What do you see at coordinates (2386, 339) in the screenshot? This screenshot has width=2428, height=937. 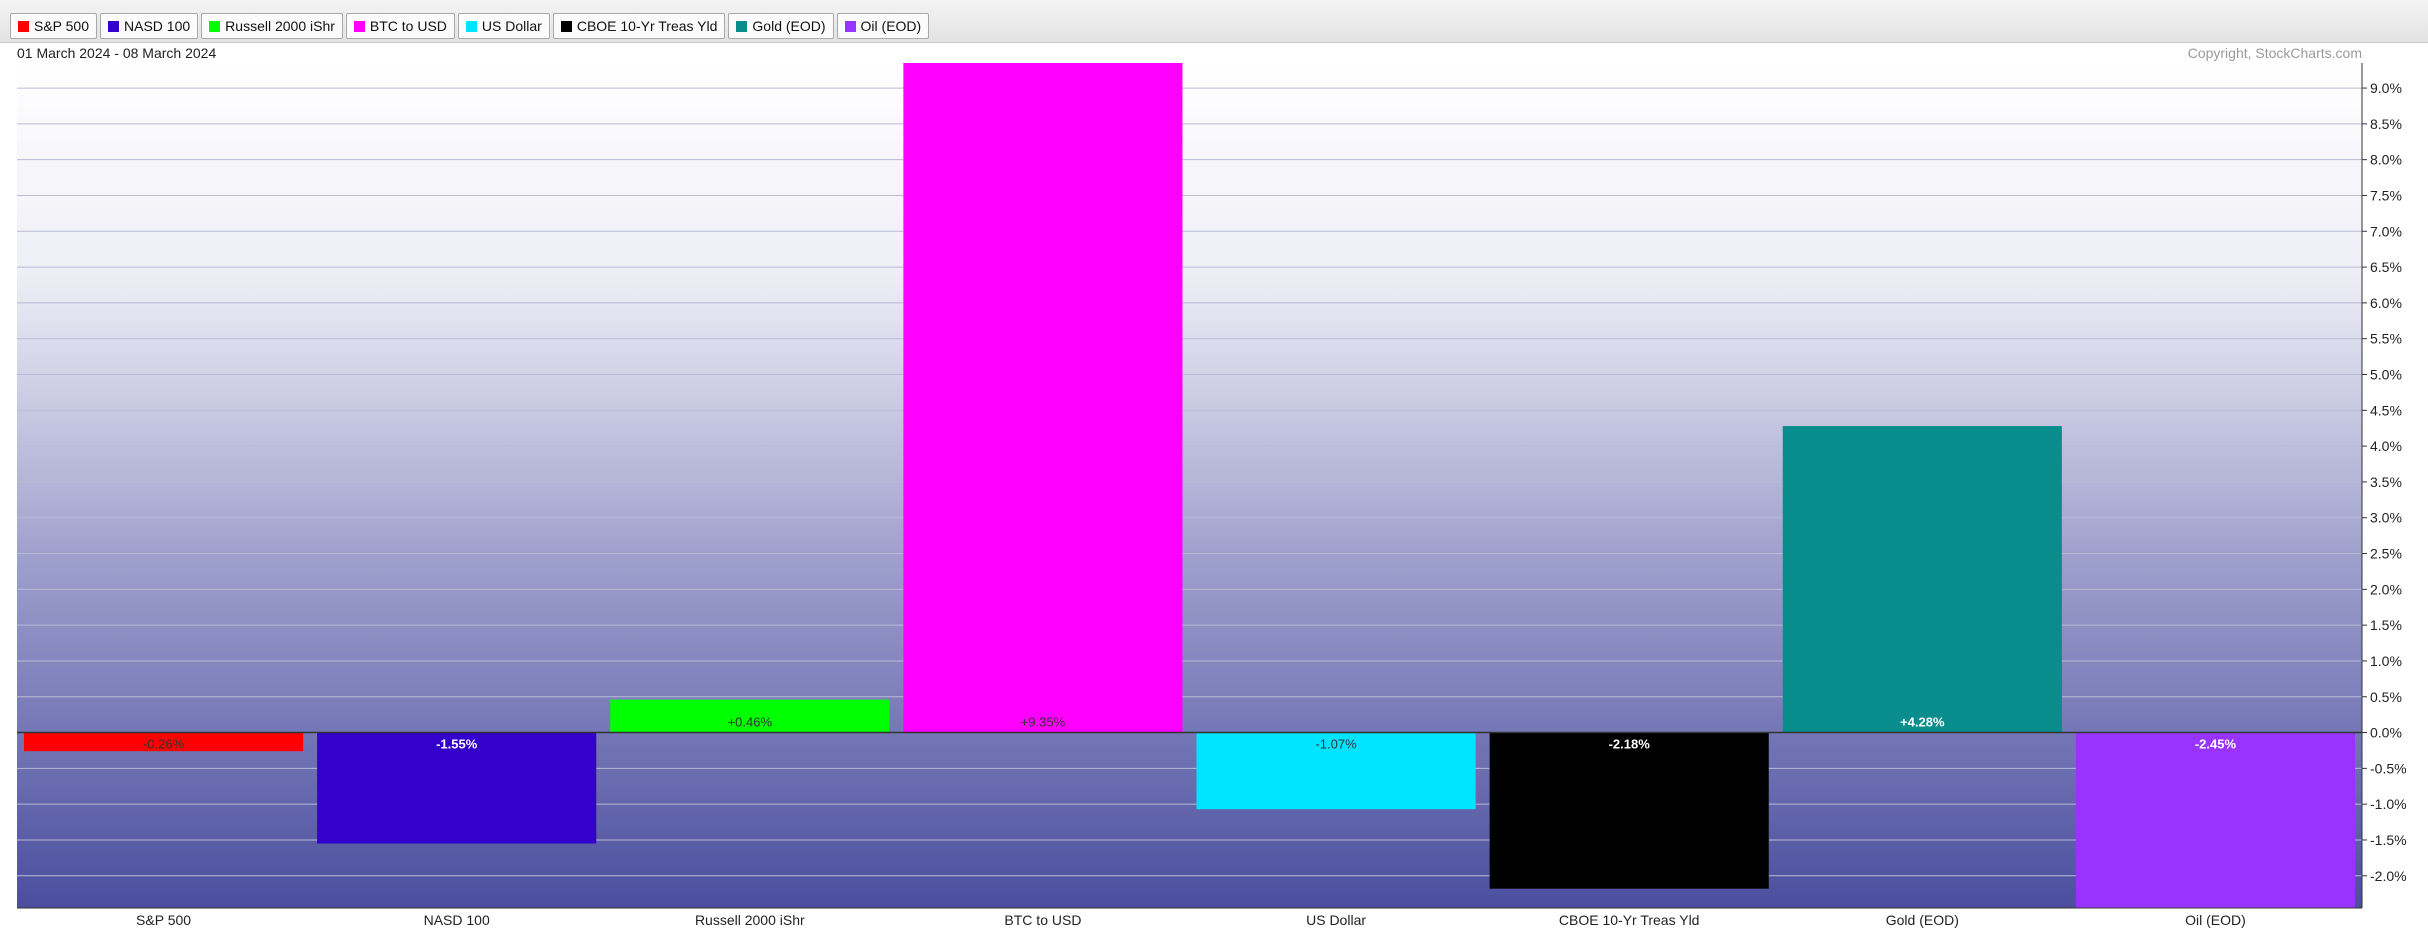 I see `y-tick-label: 5.5%` at bounding box center [2386, 339].